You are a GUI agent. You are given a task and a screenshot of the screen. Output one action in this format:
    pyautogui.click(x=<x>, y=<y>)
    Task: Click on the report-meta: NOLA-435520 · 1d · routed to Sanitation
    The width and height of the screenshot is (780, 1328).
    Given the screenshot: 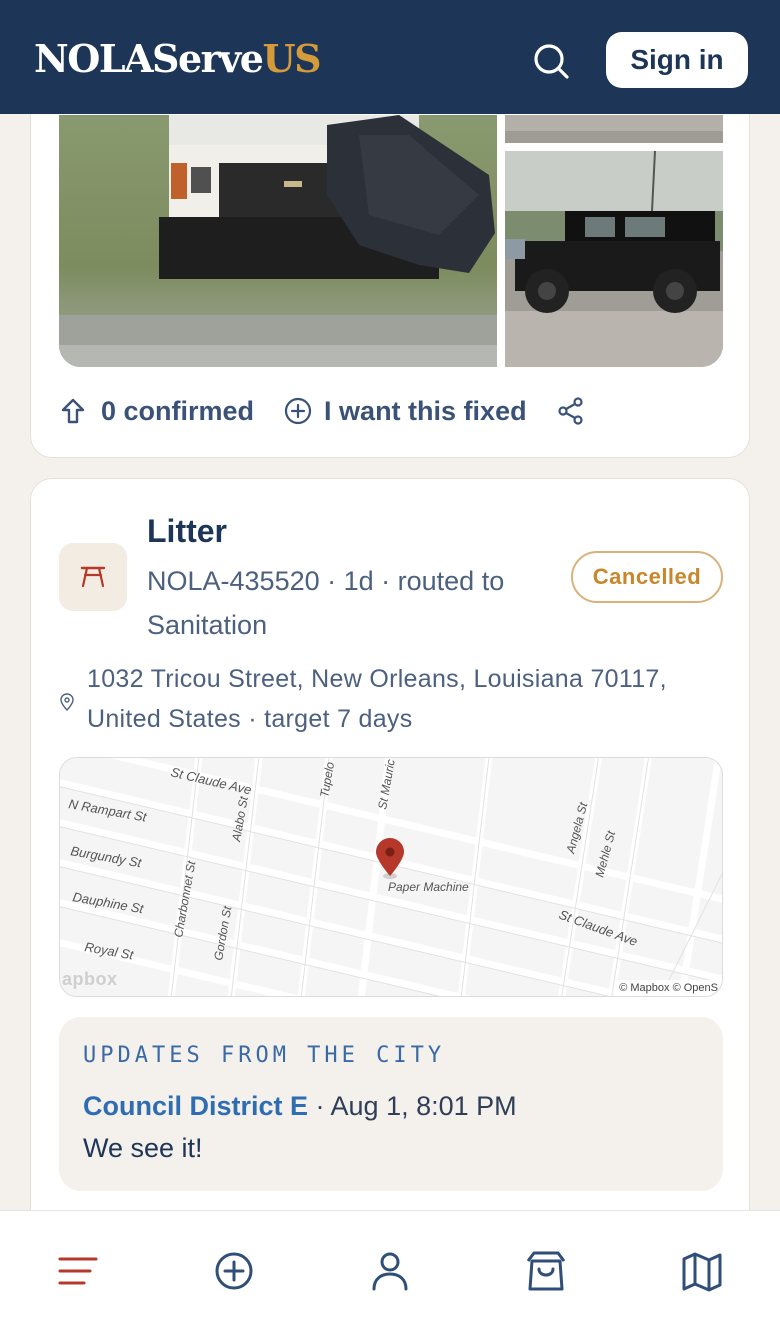 What is the action you would take?
    pyautogui.click(x=326, y=603)
    